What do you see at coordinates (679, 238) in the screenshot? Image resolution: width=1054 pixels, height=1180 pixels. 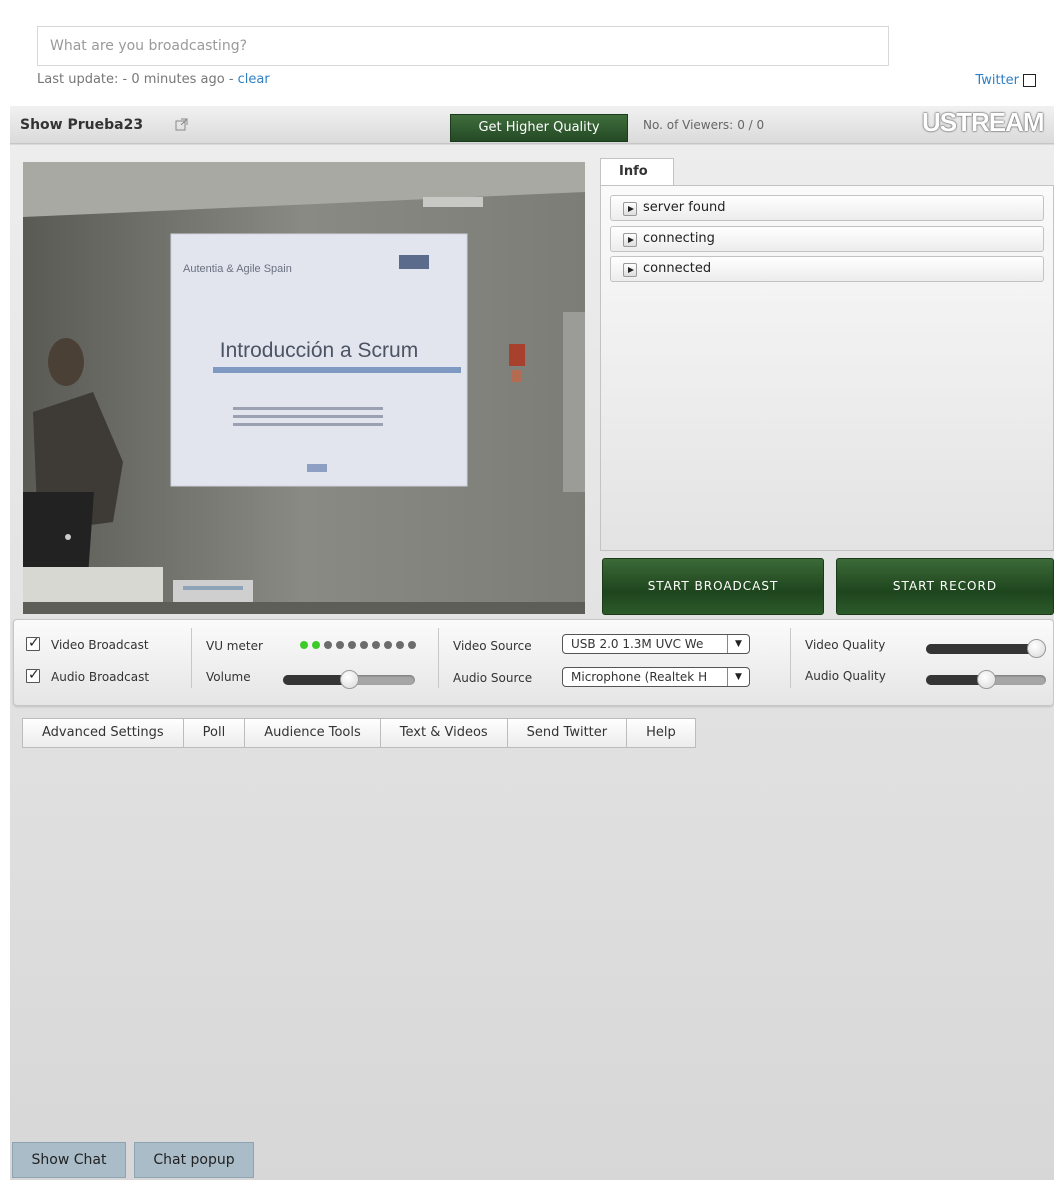 I see `log-item-label: connecting` at bounding box center [679, 238].